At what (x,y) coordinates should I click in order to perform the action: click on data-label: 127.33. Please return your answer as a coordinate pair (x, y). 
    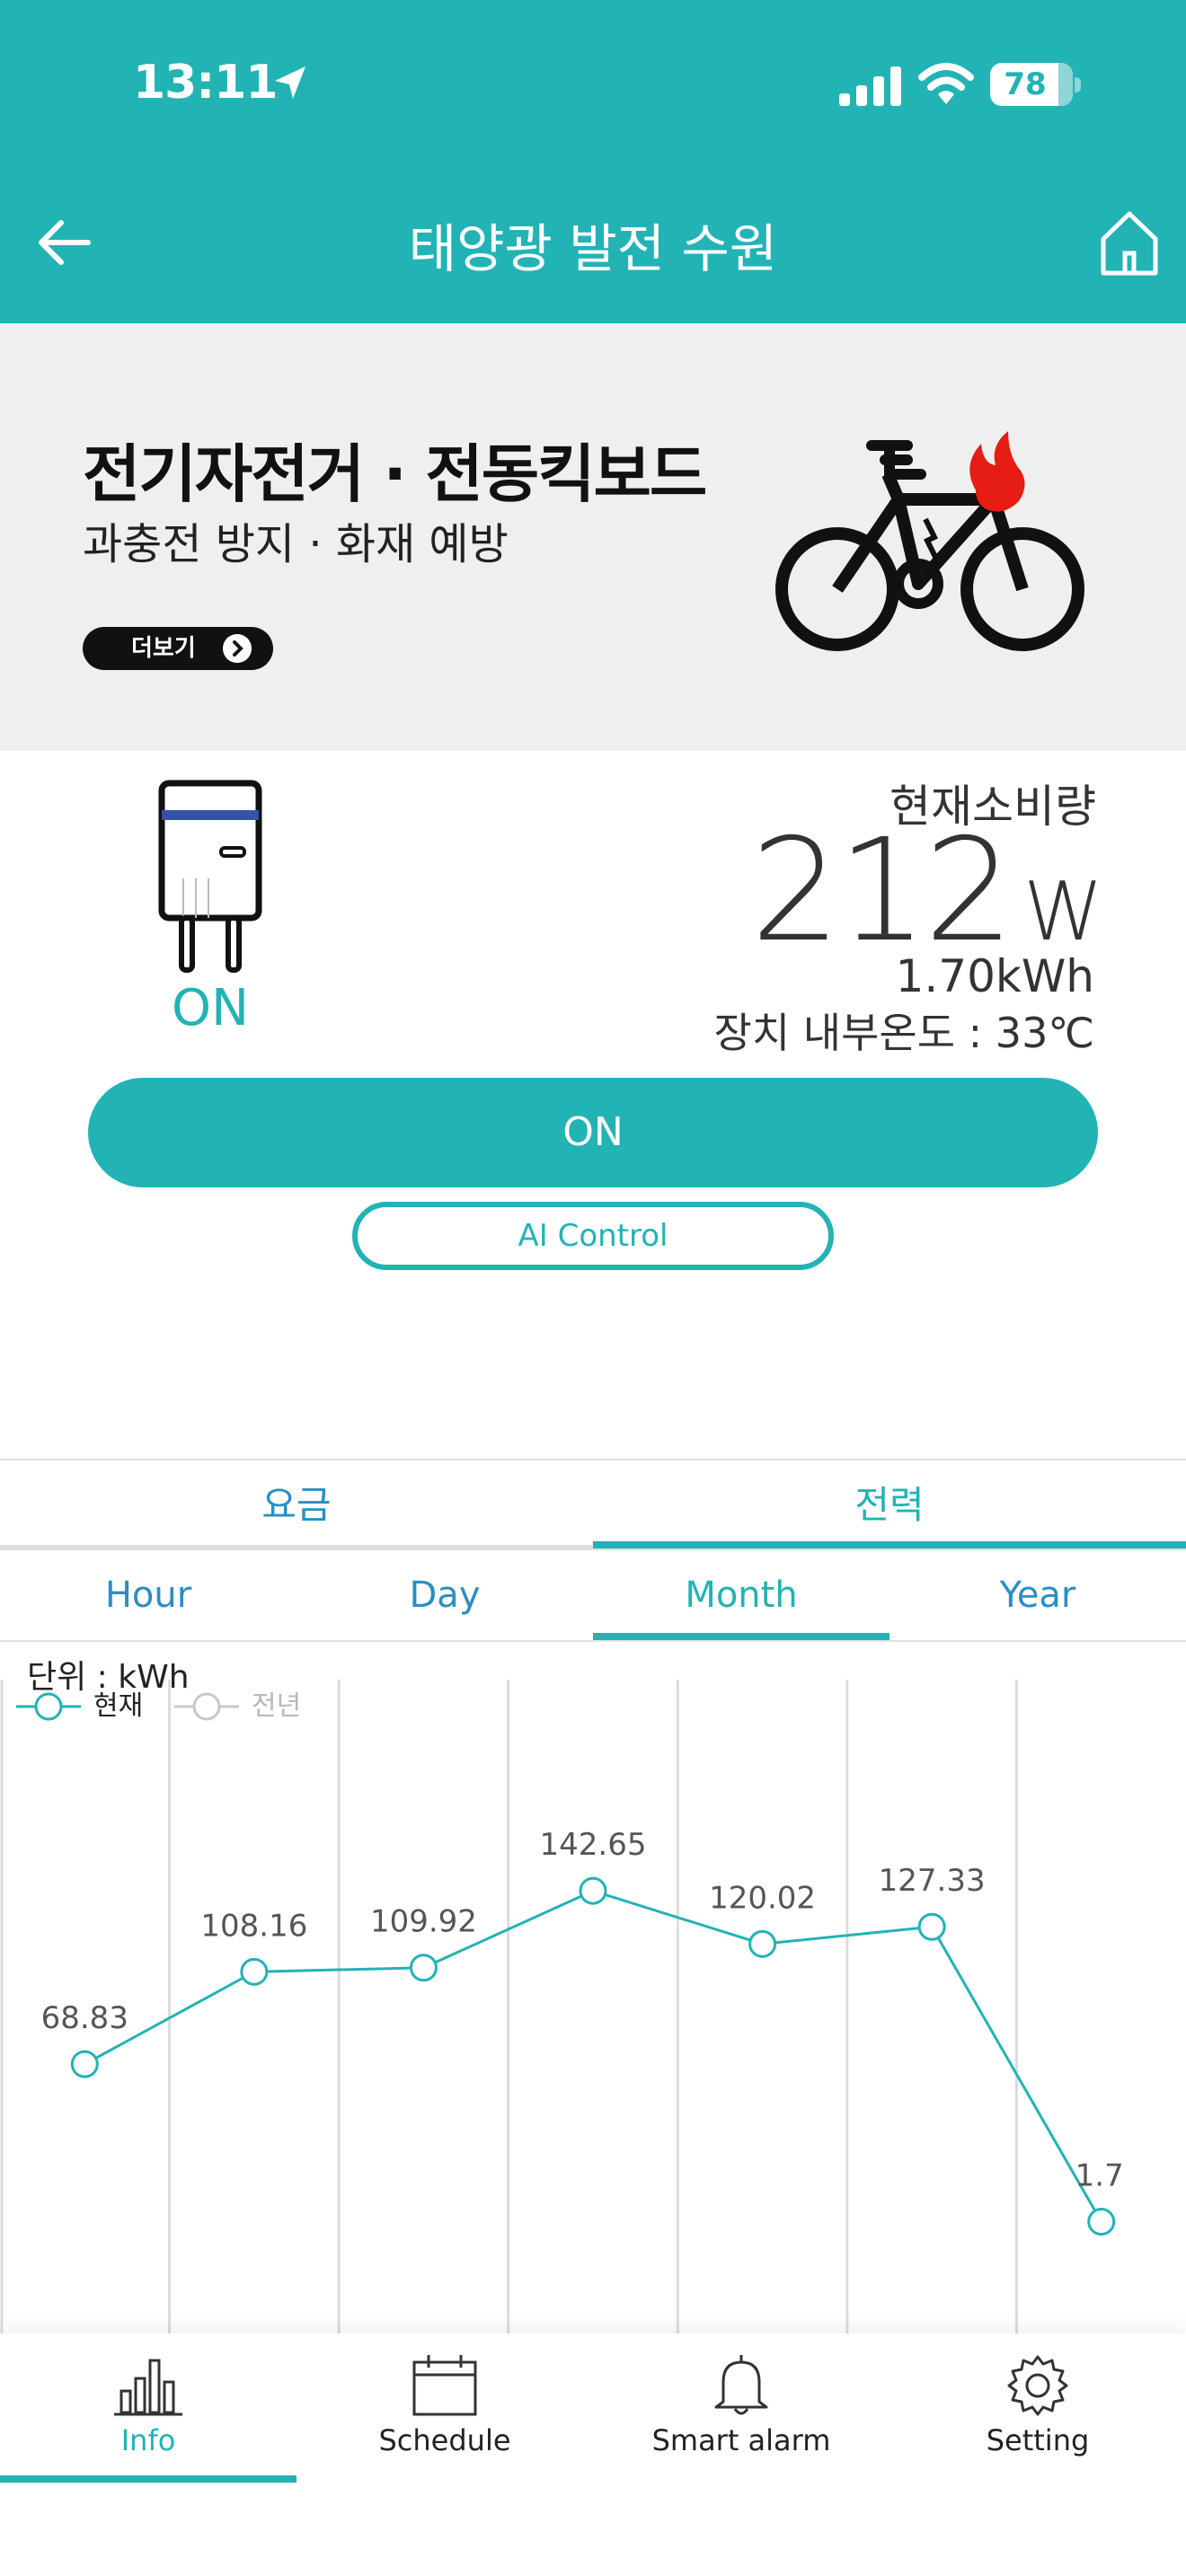
    Looking at the image, I should click on (932, 1881).